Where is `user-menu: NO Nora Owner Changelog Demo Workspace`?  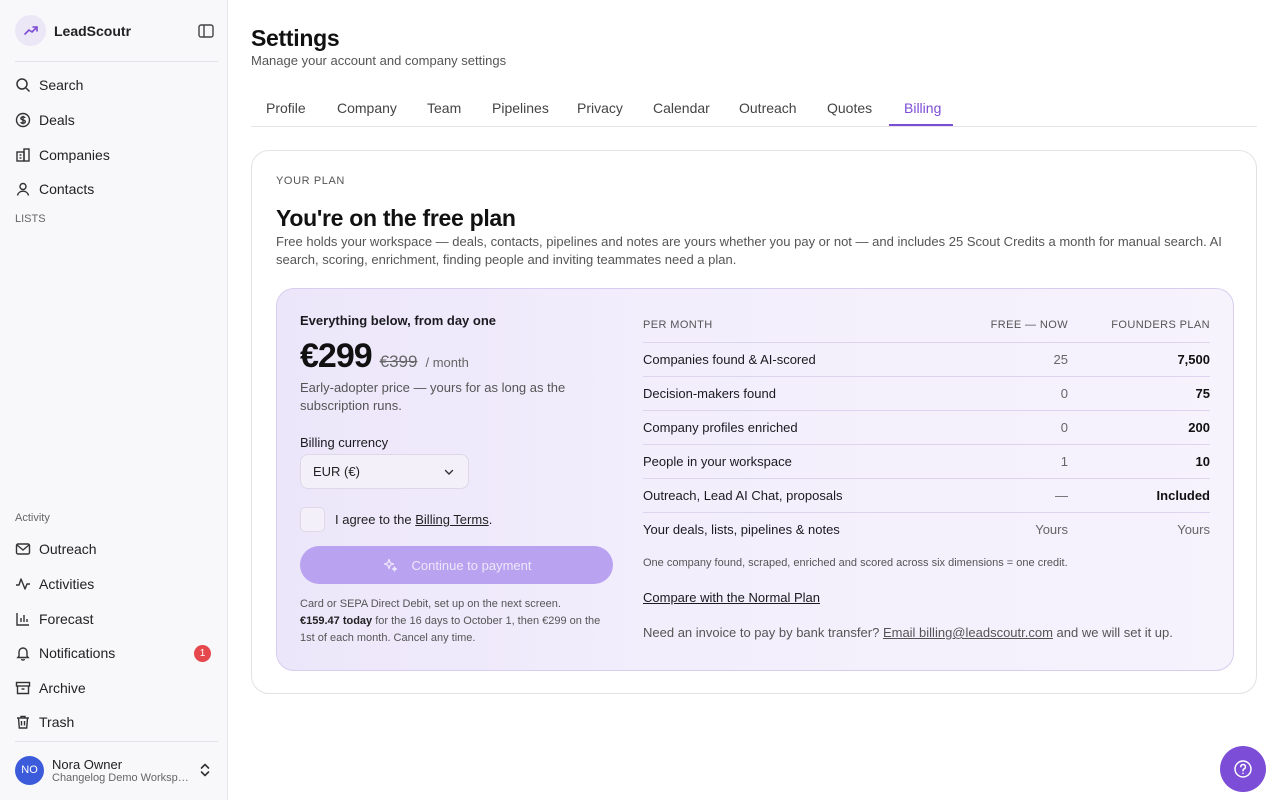
user-menu: NO Nora Owner Changelog Demo Workspace is located at coordinates (115, 770).